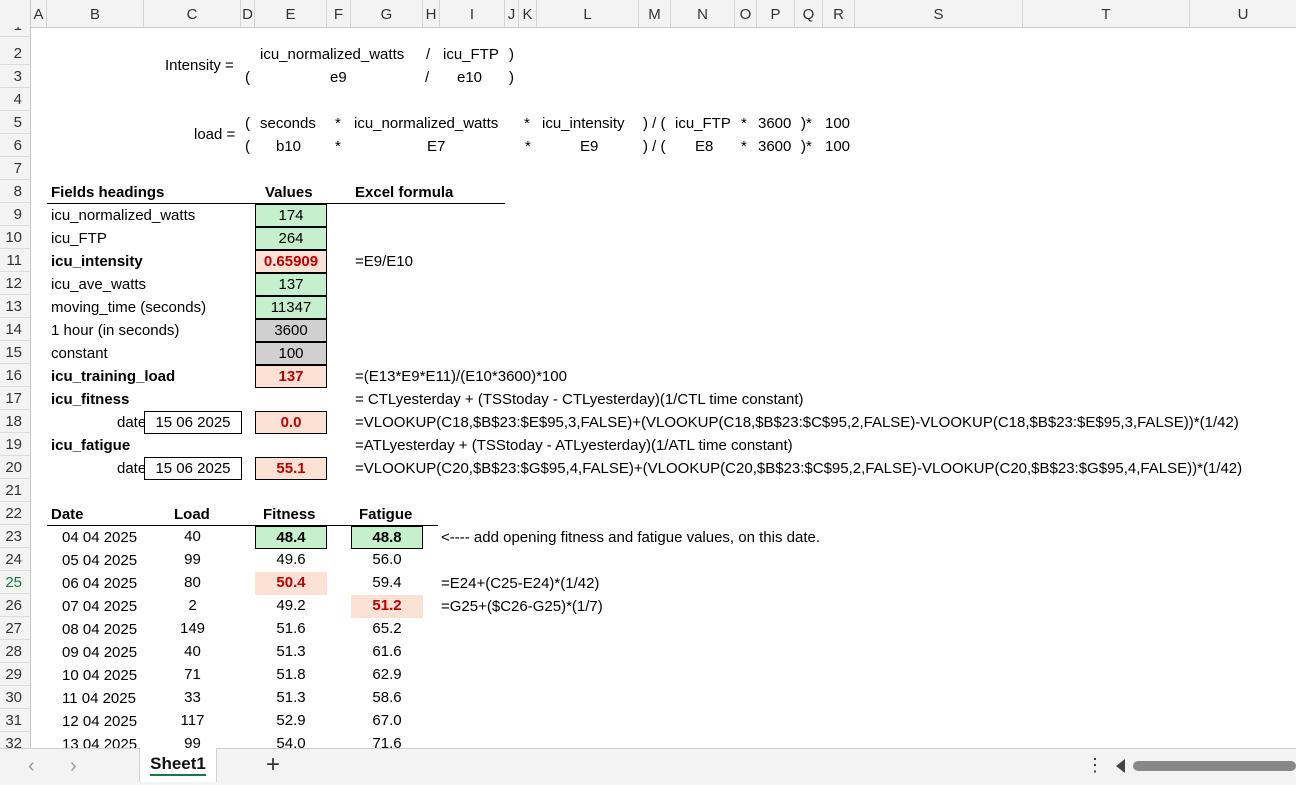 This screenshot has width=1296, height=785. Describe the element at coordinates (387, 13) in the screenshot. I see `column-header-g: G` at that location.